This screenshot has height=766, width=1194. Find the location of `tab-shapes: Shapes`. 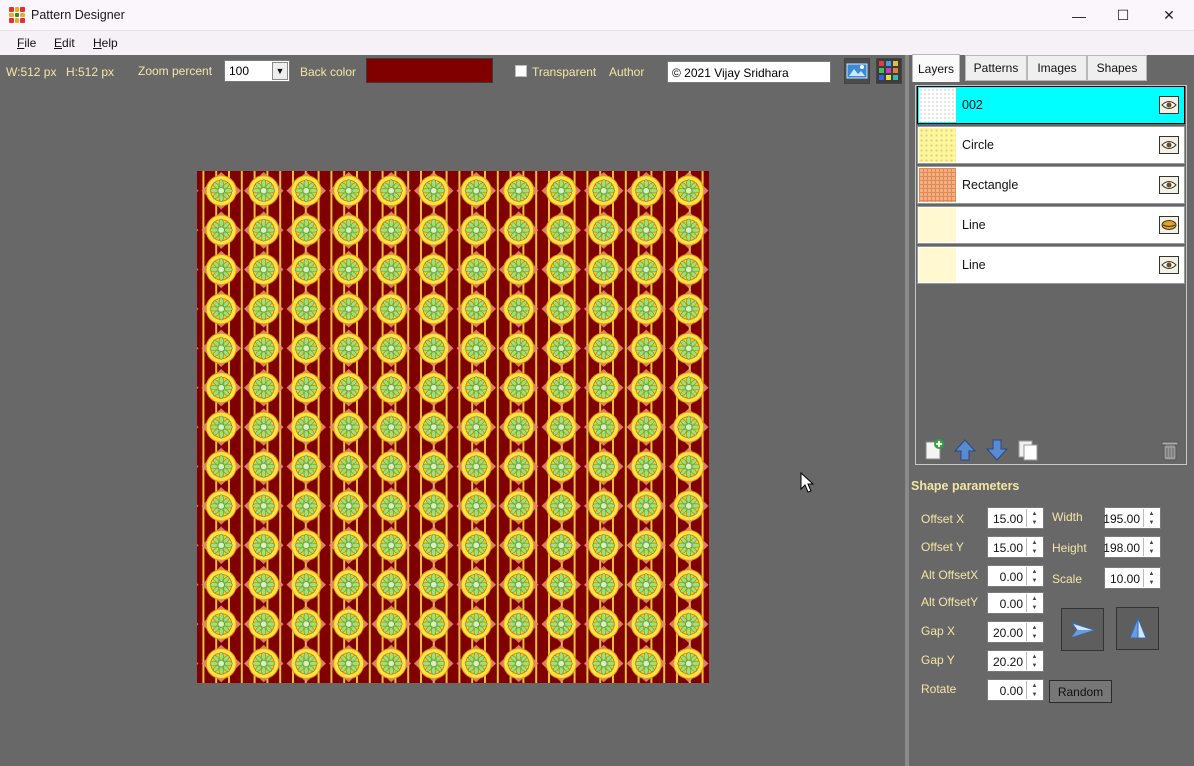

tab-shapes: Shapes is located at coordinates (1117, 68).